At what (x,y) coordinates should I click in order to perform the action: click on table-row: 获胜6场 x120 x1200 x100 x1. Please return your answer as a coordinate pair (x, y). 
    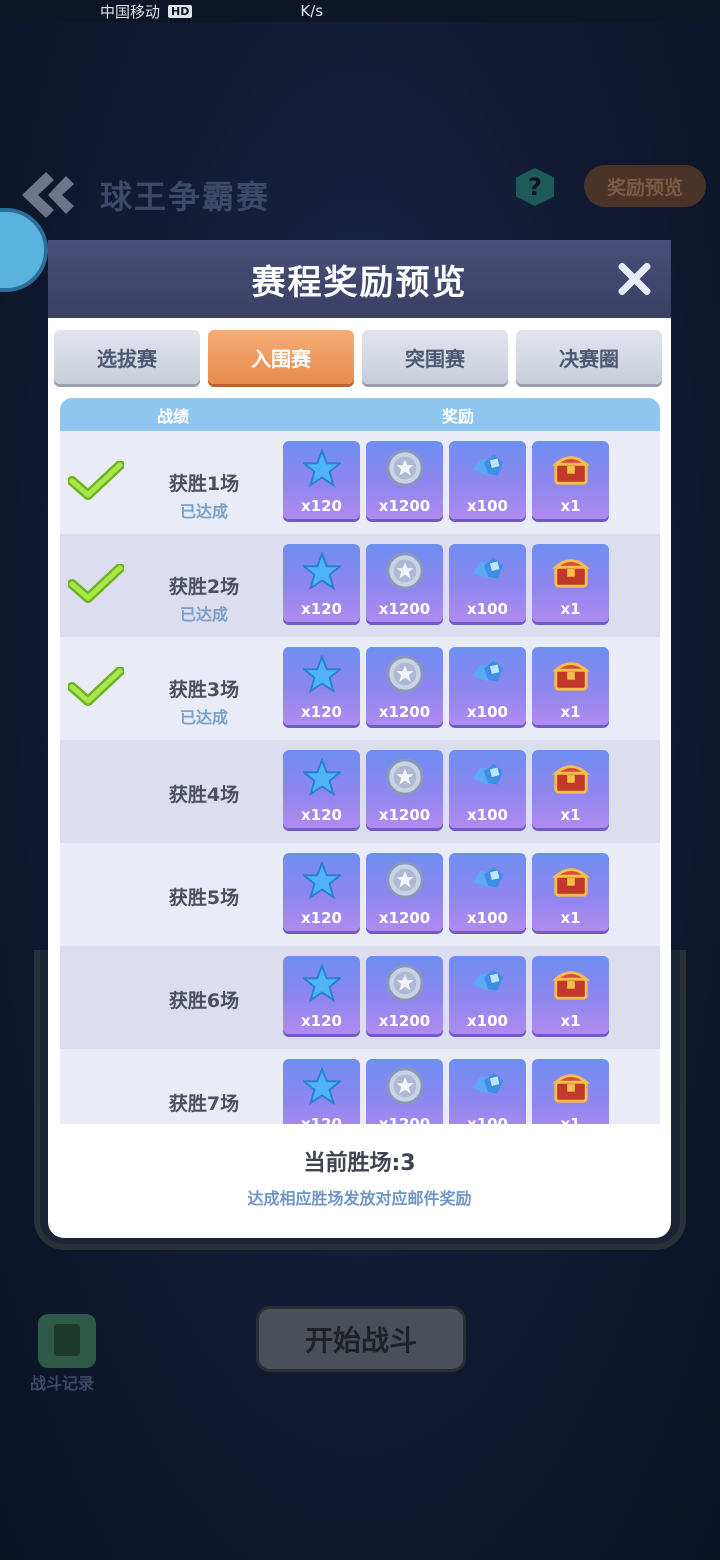
    Looking at the image, I should click on (360, 997).